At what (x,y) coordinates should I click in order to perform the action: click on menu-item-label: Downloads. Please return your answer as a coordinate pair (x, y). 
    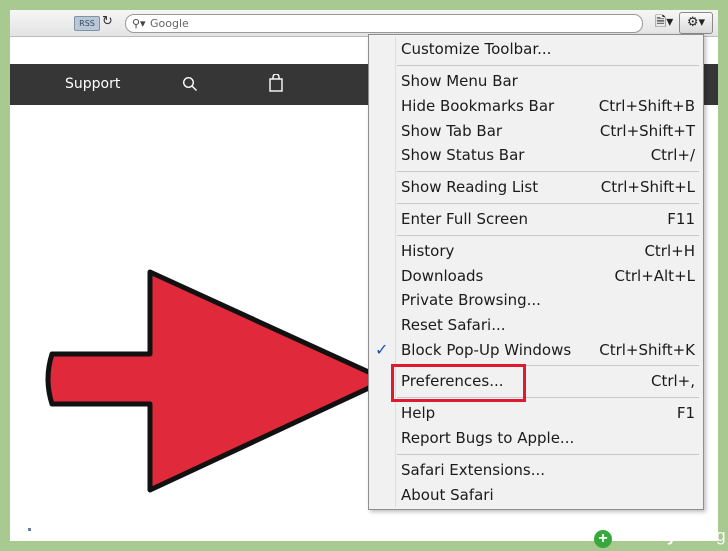
    Looking at the image, I should click on (442, 276).